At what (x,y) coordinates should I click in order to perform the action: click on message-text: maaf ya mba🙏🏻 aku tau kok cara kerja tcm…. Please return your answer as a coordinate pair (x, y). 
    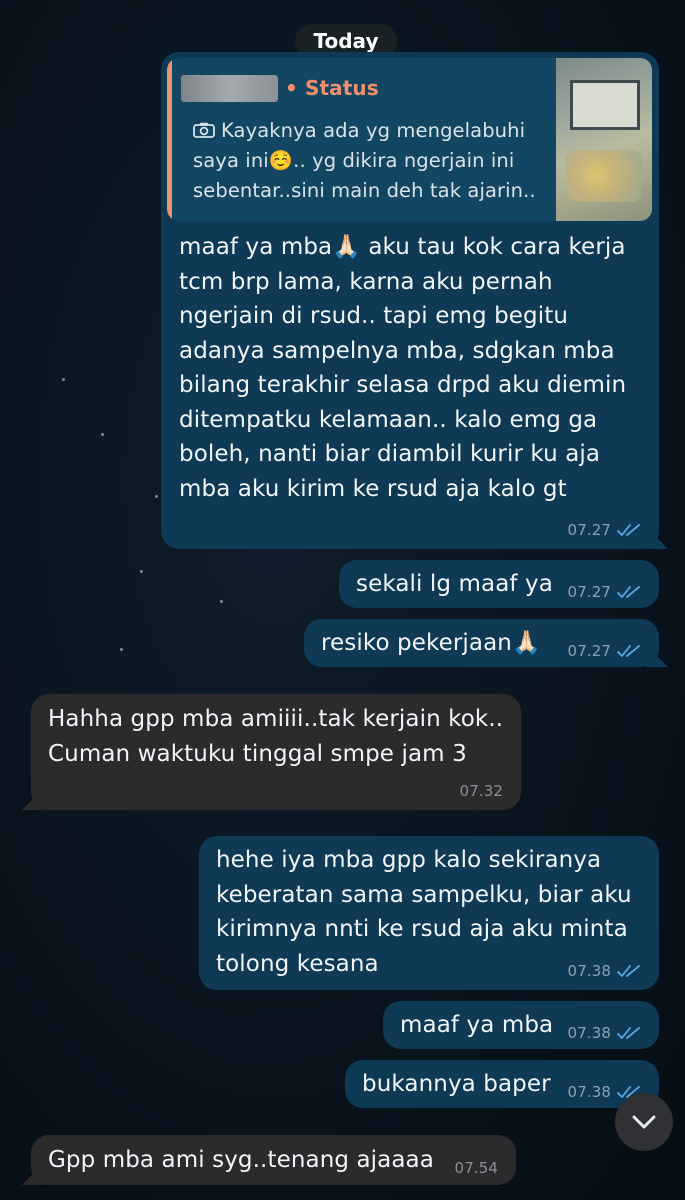
    Looking at the image, I should click on (403, 368).